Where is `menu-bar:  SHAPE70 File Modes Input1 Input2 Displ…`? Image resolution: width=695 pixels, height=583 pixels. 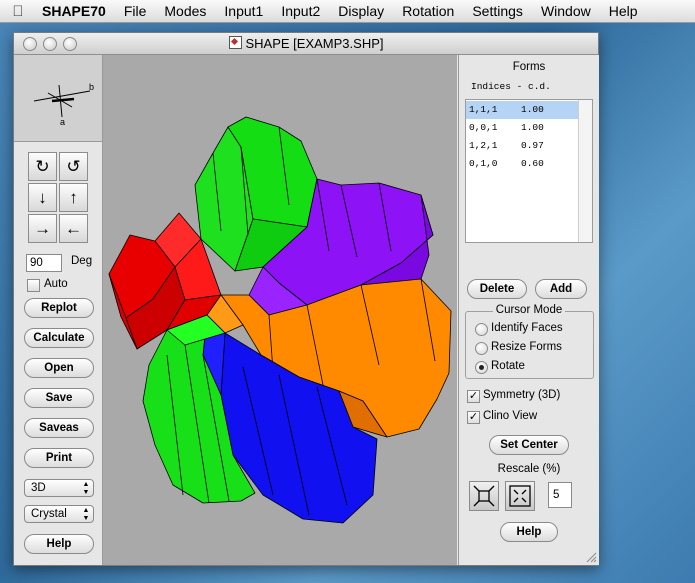
menu-bar:  SHAPE70 File Modes Input1 Input2 Displ… is located at coordinates (347, 11).